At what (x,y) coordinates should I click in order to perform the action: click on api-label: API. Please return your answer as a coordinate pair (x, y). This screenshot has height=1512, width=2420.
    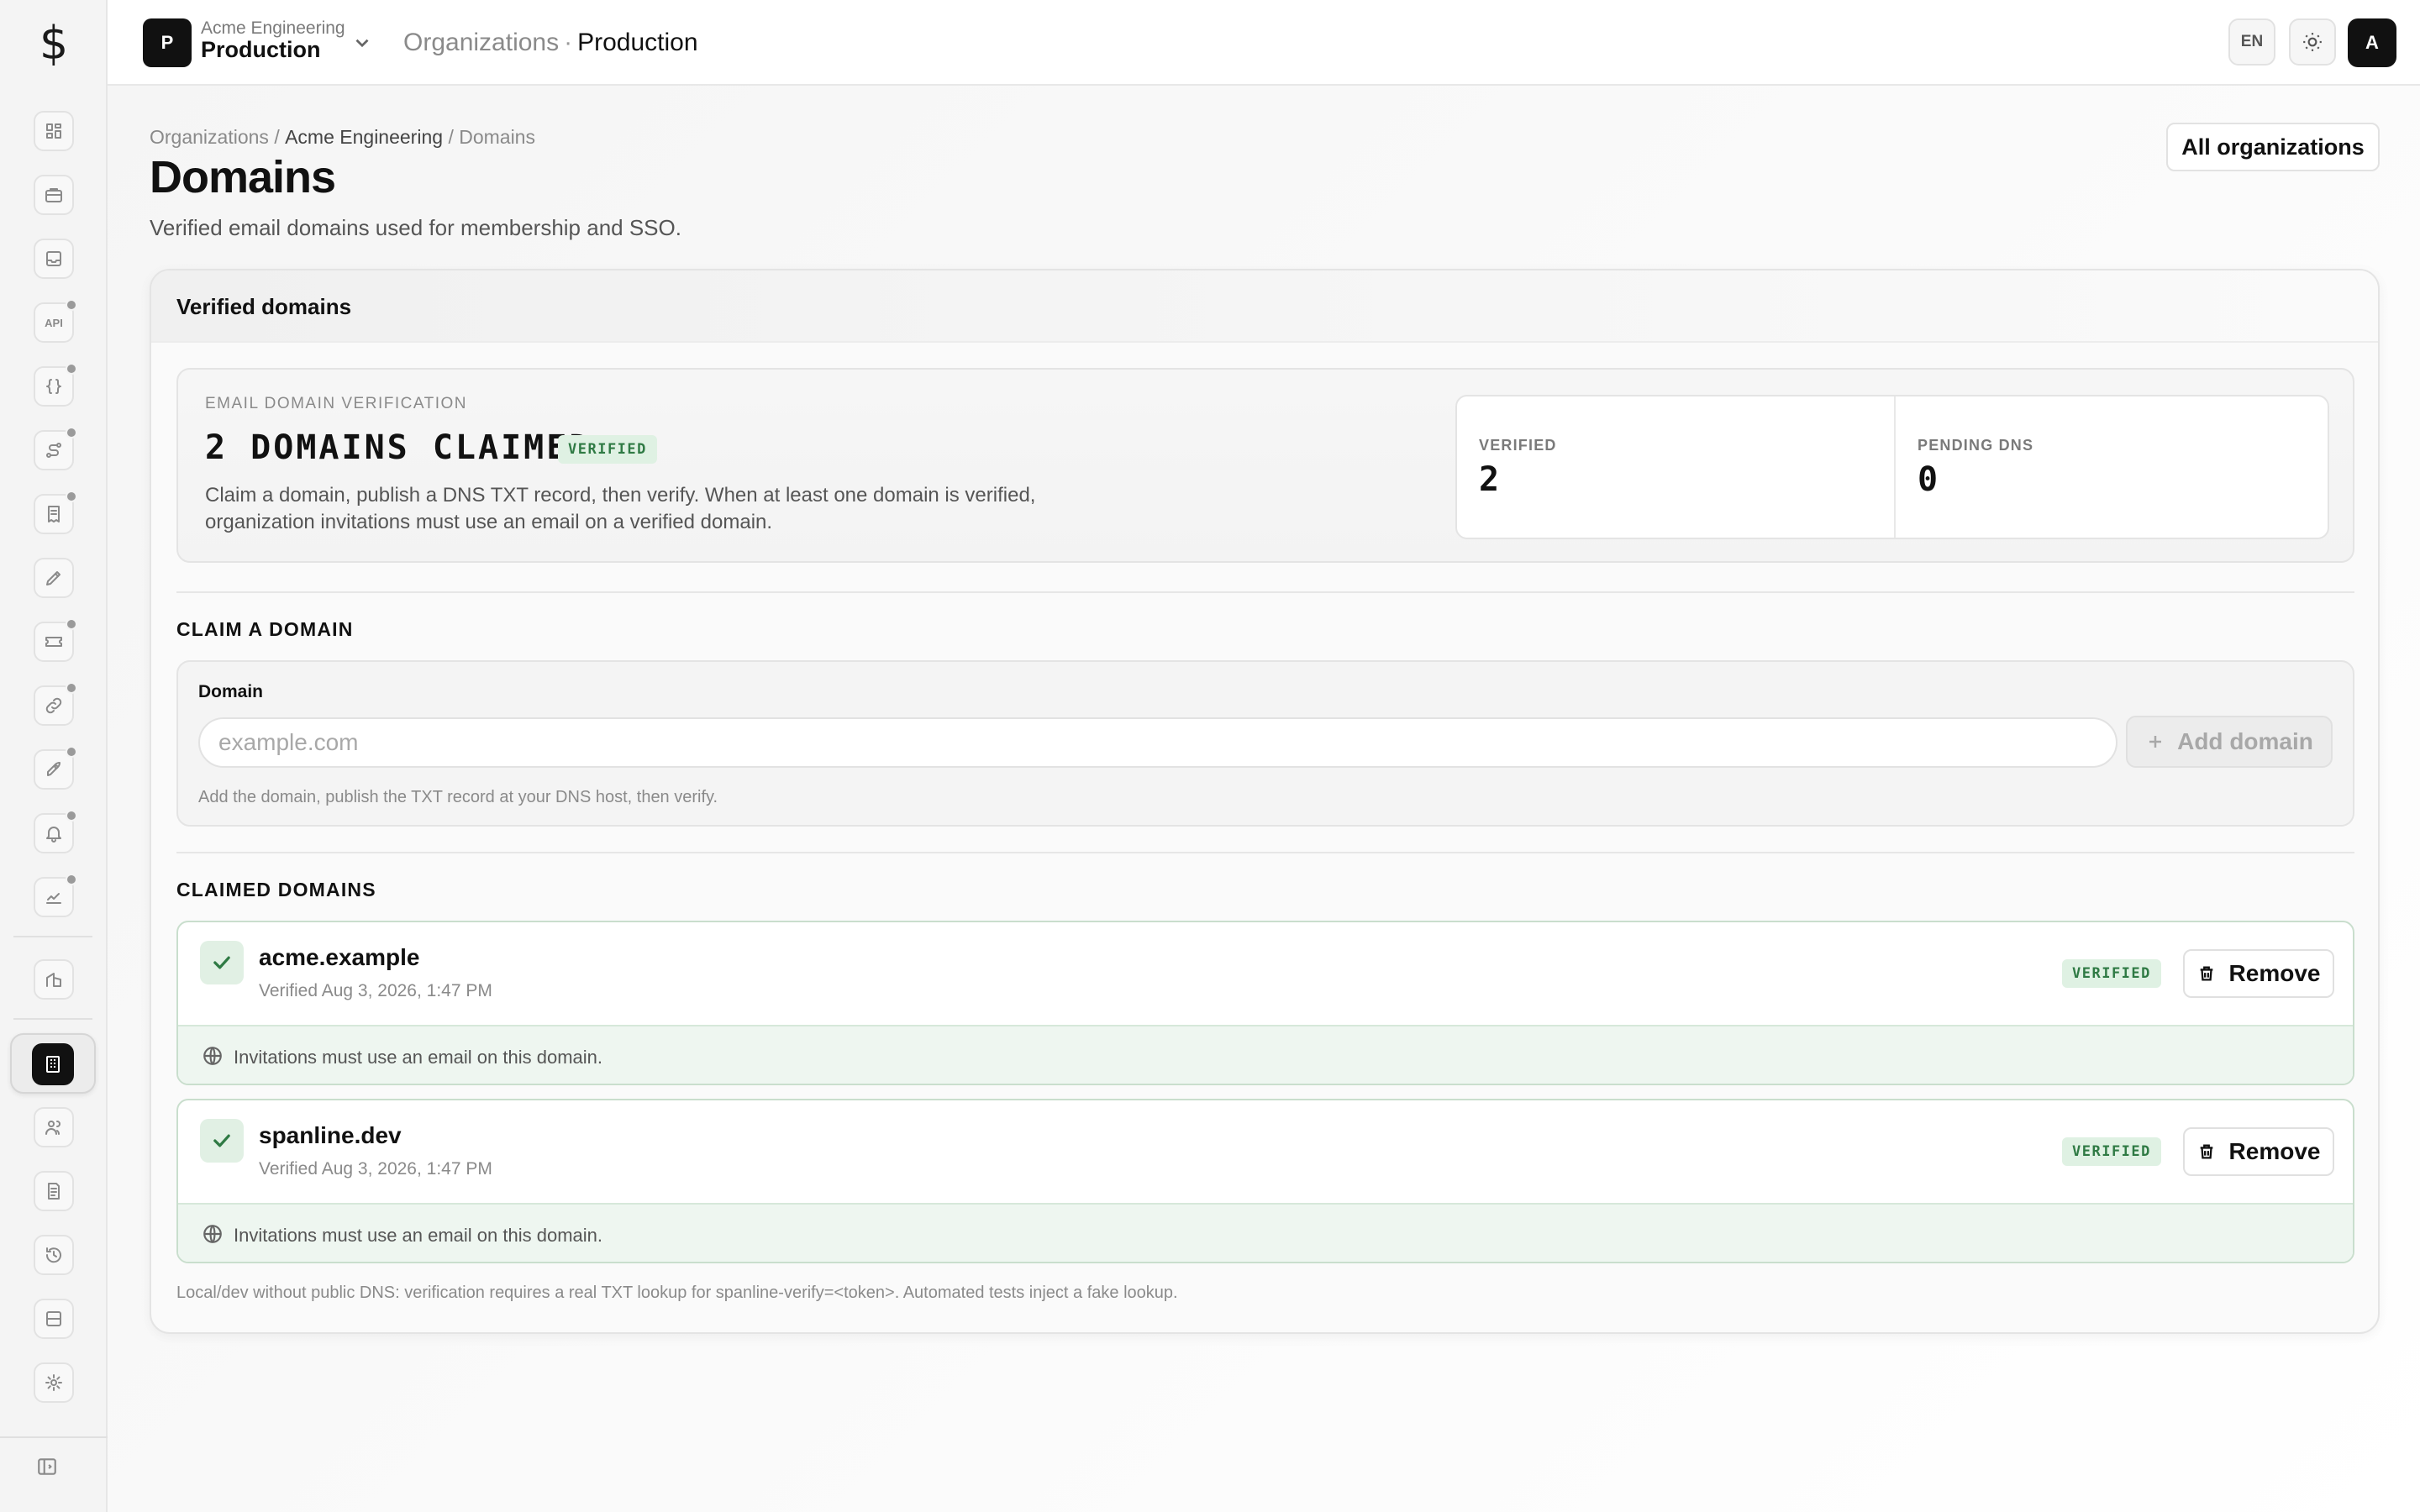
    Looking at the image, I should click on (54, 322).